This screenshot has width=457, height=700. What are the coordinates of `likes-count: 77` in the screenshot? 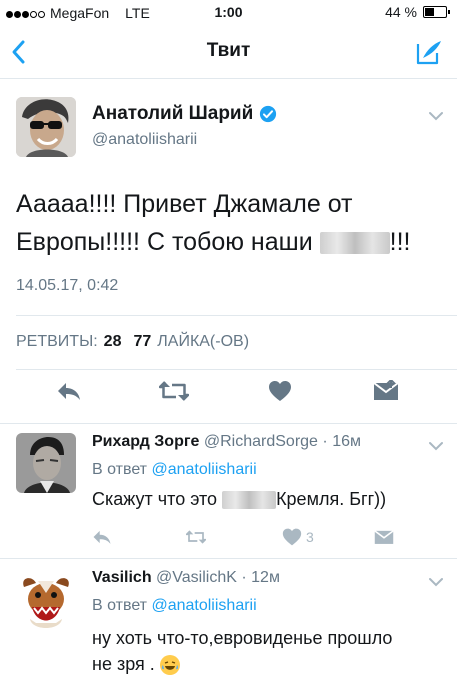 It's located at (142, 342).